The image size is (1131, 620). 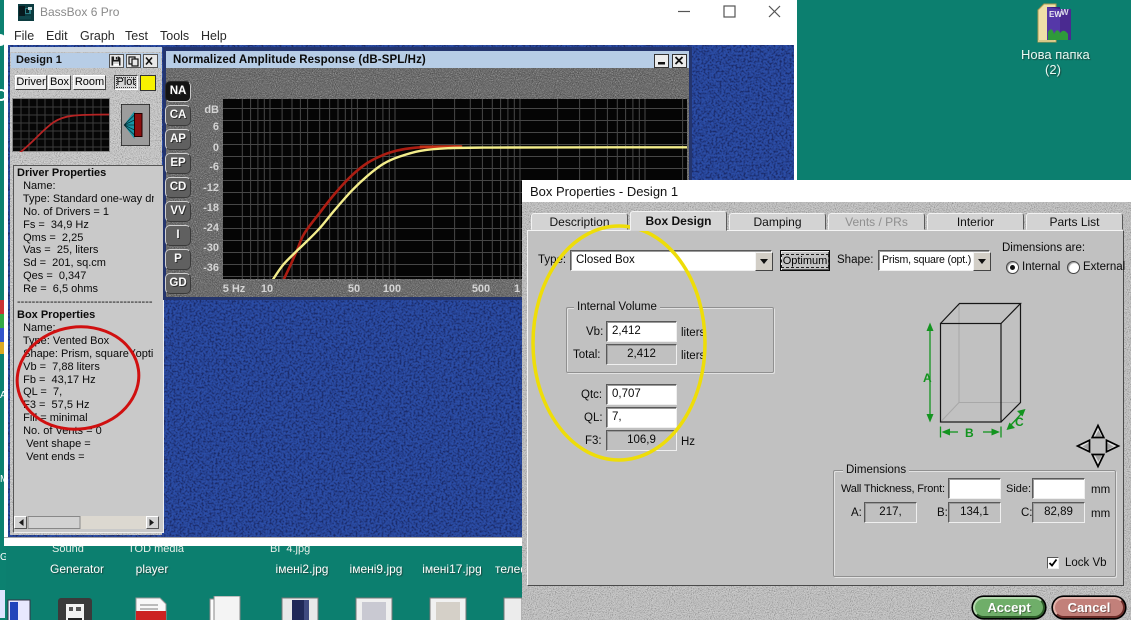 I want to click on svg-text: C, so click(x=1019, y=422).